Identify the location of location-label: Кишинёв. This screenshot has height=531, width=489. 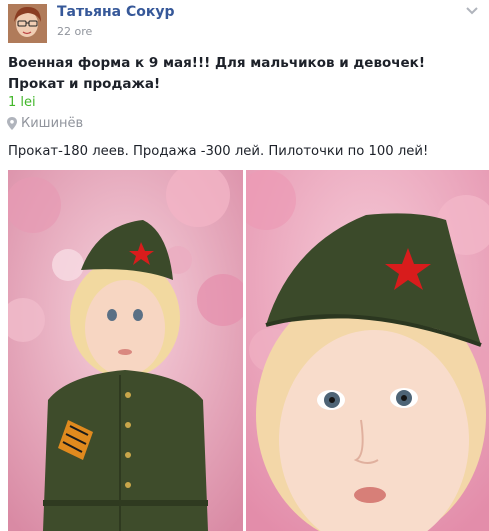
(52, 123).